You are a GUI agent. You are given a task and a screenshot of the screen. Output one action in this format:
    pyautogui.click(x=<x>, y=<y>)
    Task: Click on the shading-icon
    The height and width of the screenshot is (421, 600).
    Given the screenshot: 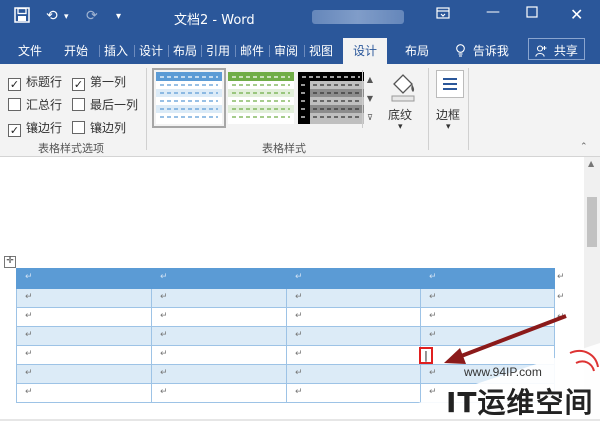 What is the action you would take?
    pyautogui.click(x=403, y=87)
    